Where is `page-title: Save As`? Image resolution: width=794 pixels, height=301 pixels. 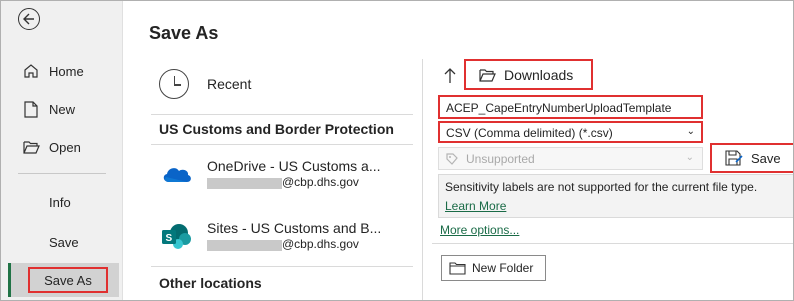
page-title: Save As is located at coordinates (184, 33).